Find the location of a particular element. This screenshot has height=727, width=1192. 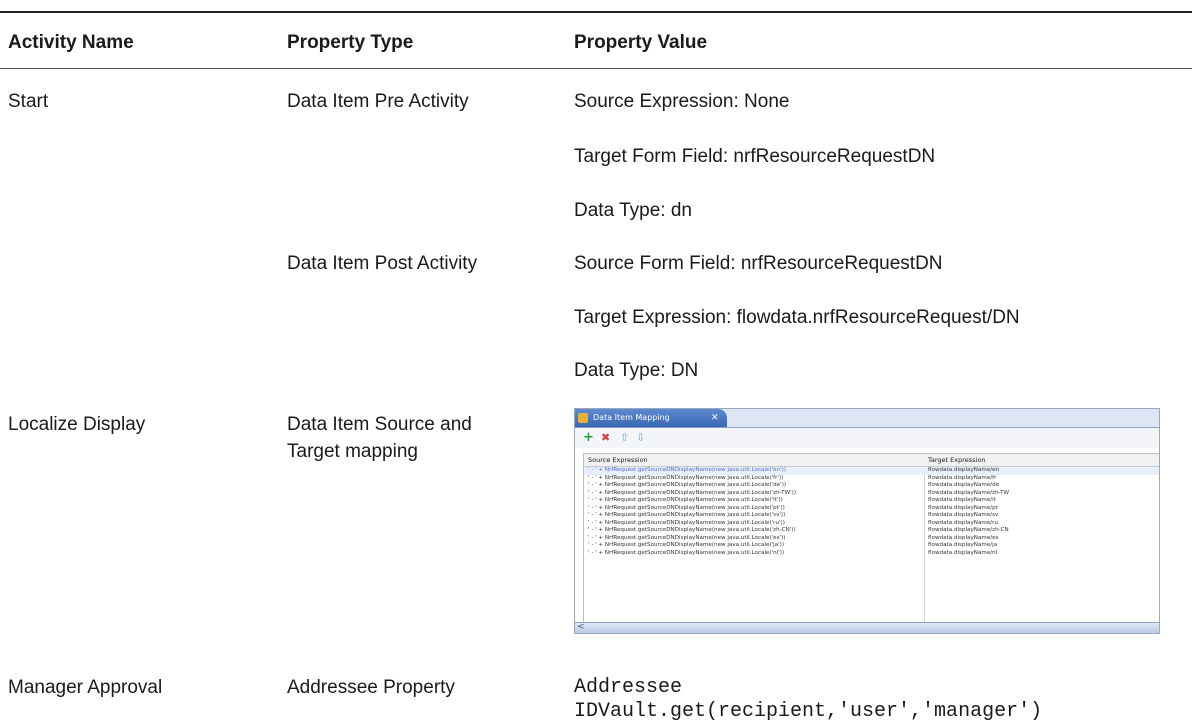

property-value-line: Data Type: DN is located at coordinates (636, 370).